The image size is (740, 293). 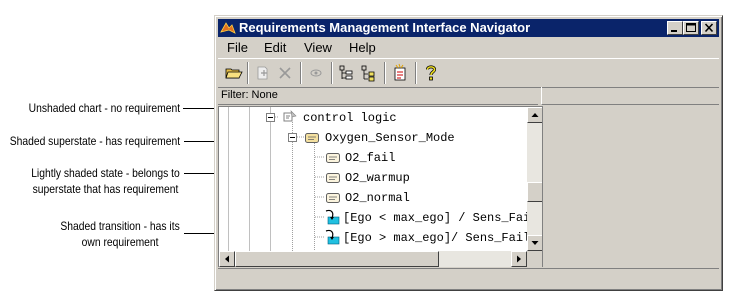 What do you see at coordinates (630, 186) in the screenshot?
I see `detail-panel` at bounding box center [630, 186].